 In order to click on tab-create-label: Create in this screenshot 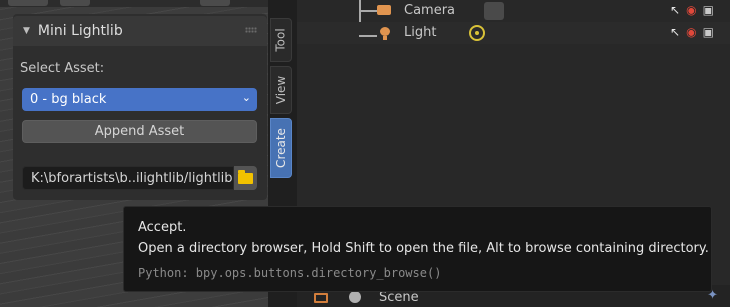, I will do `click(281, 148)`.